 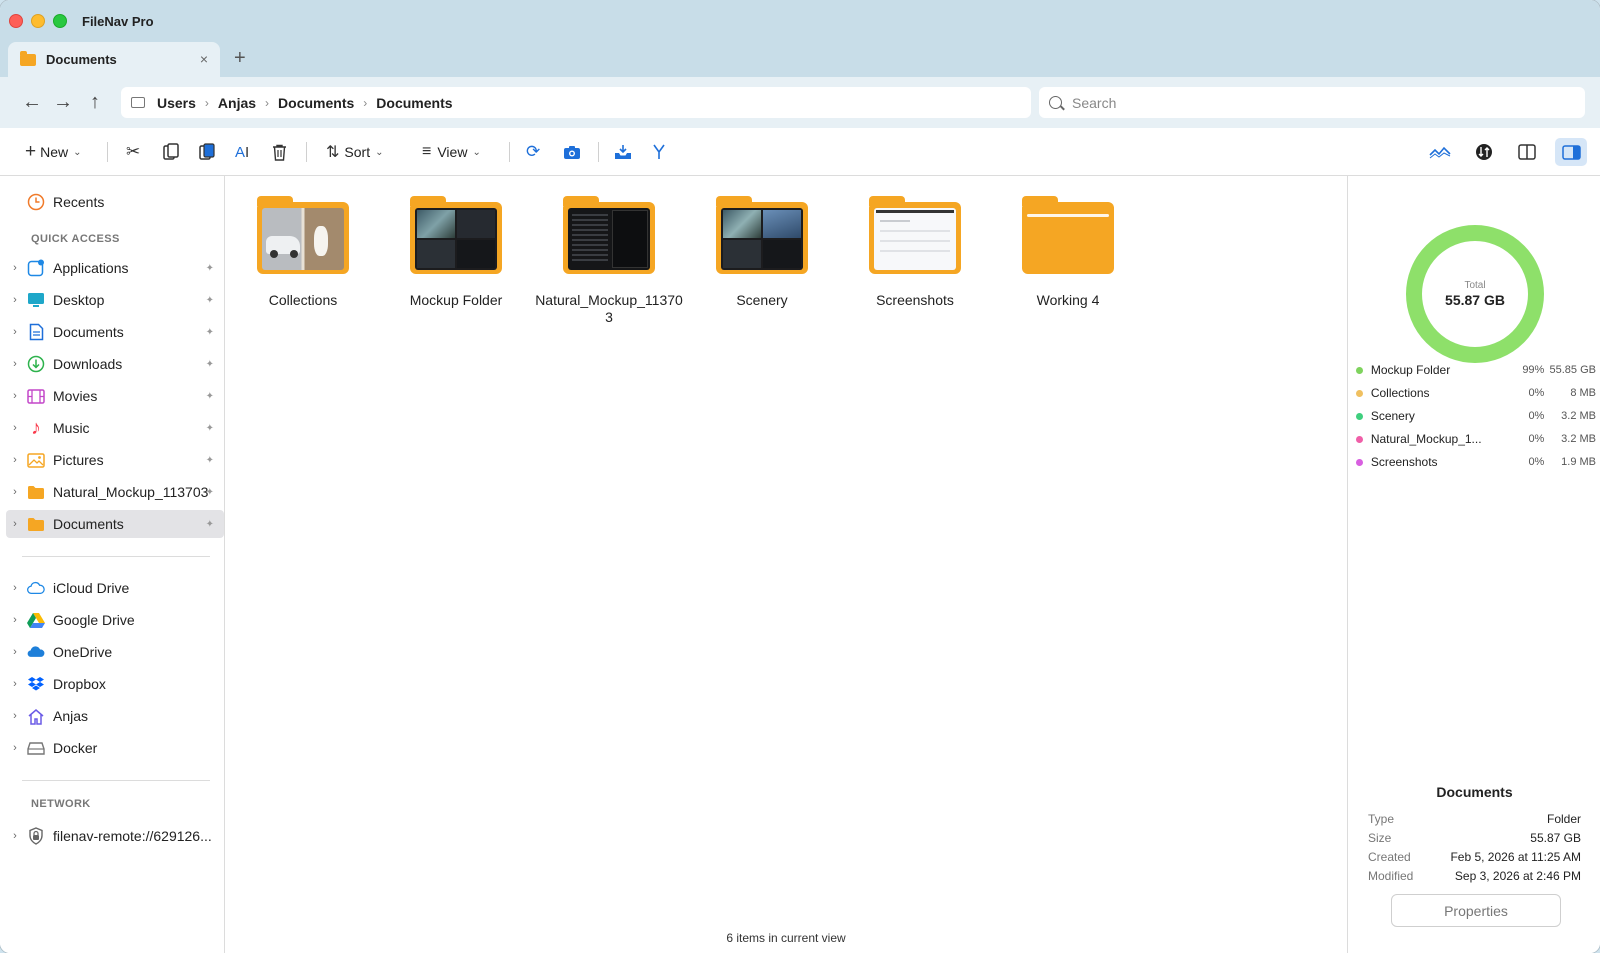 I want to click on storage-legend-row: Screenshots 0% 1.9 MB, so click(x=1476, y=462).